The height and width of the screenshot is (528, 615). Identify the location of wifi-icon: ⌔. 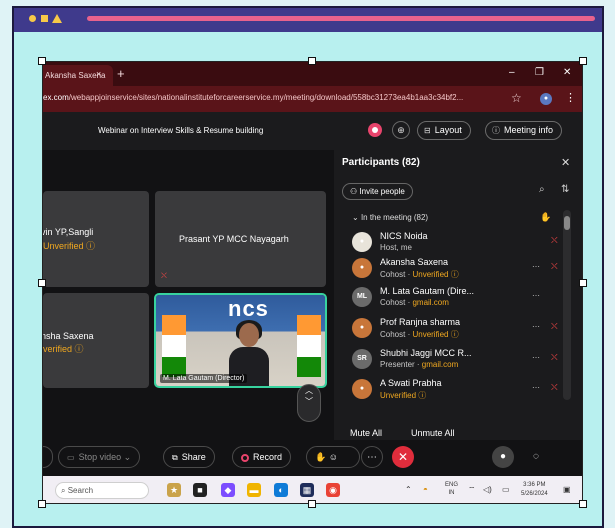
(472, 490).